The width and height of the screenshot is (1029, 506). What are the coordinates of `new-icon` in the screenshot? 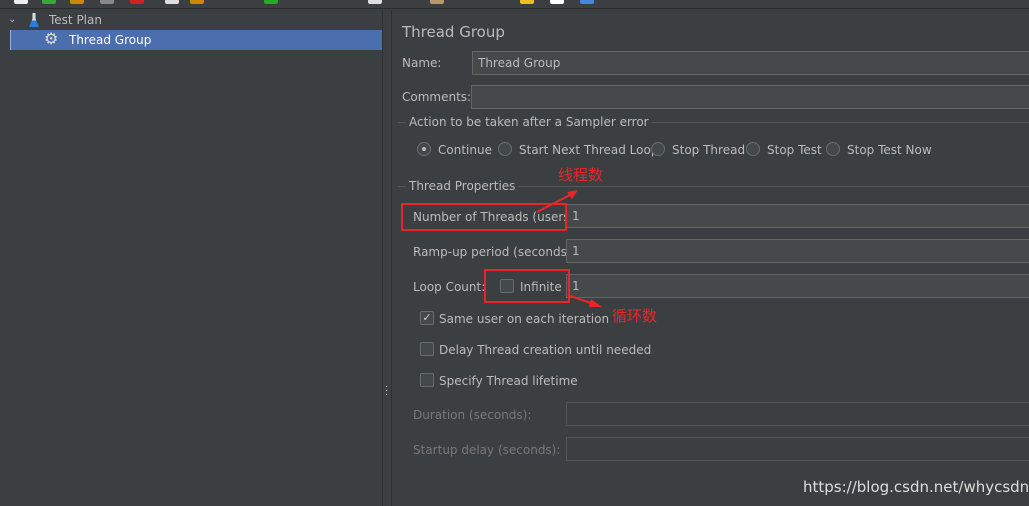 It's located at (21, 2).